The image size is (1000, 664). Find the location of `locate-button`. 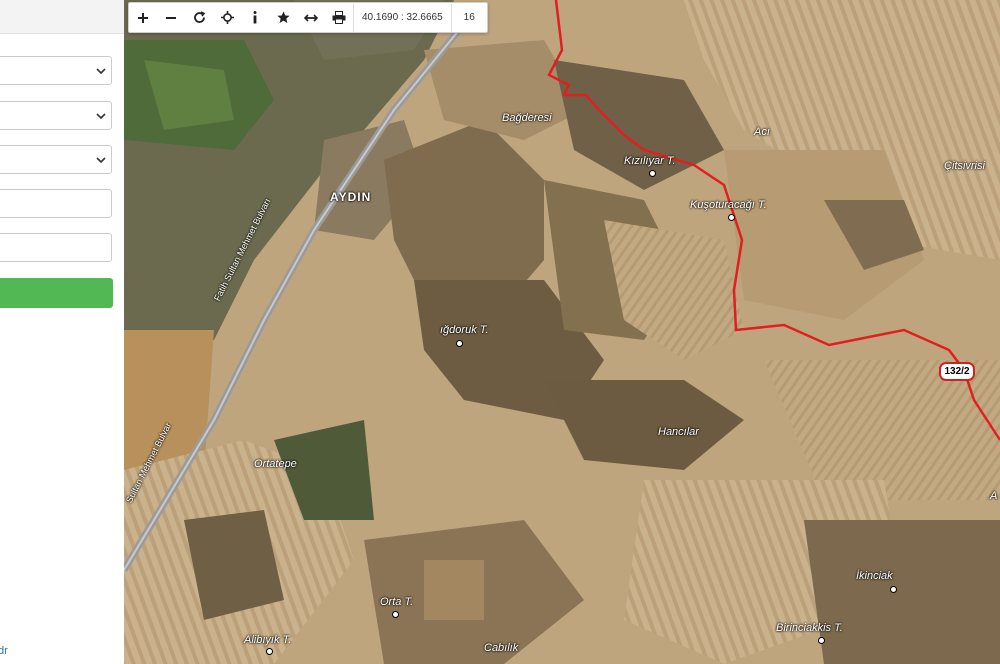

locate-button is located at coordinates (227, 18).